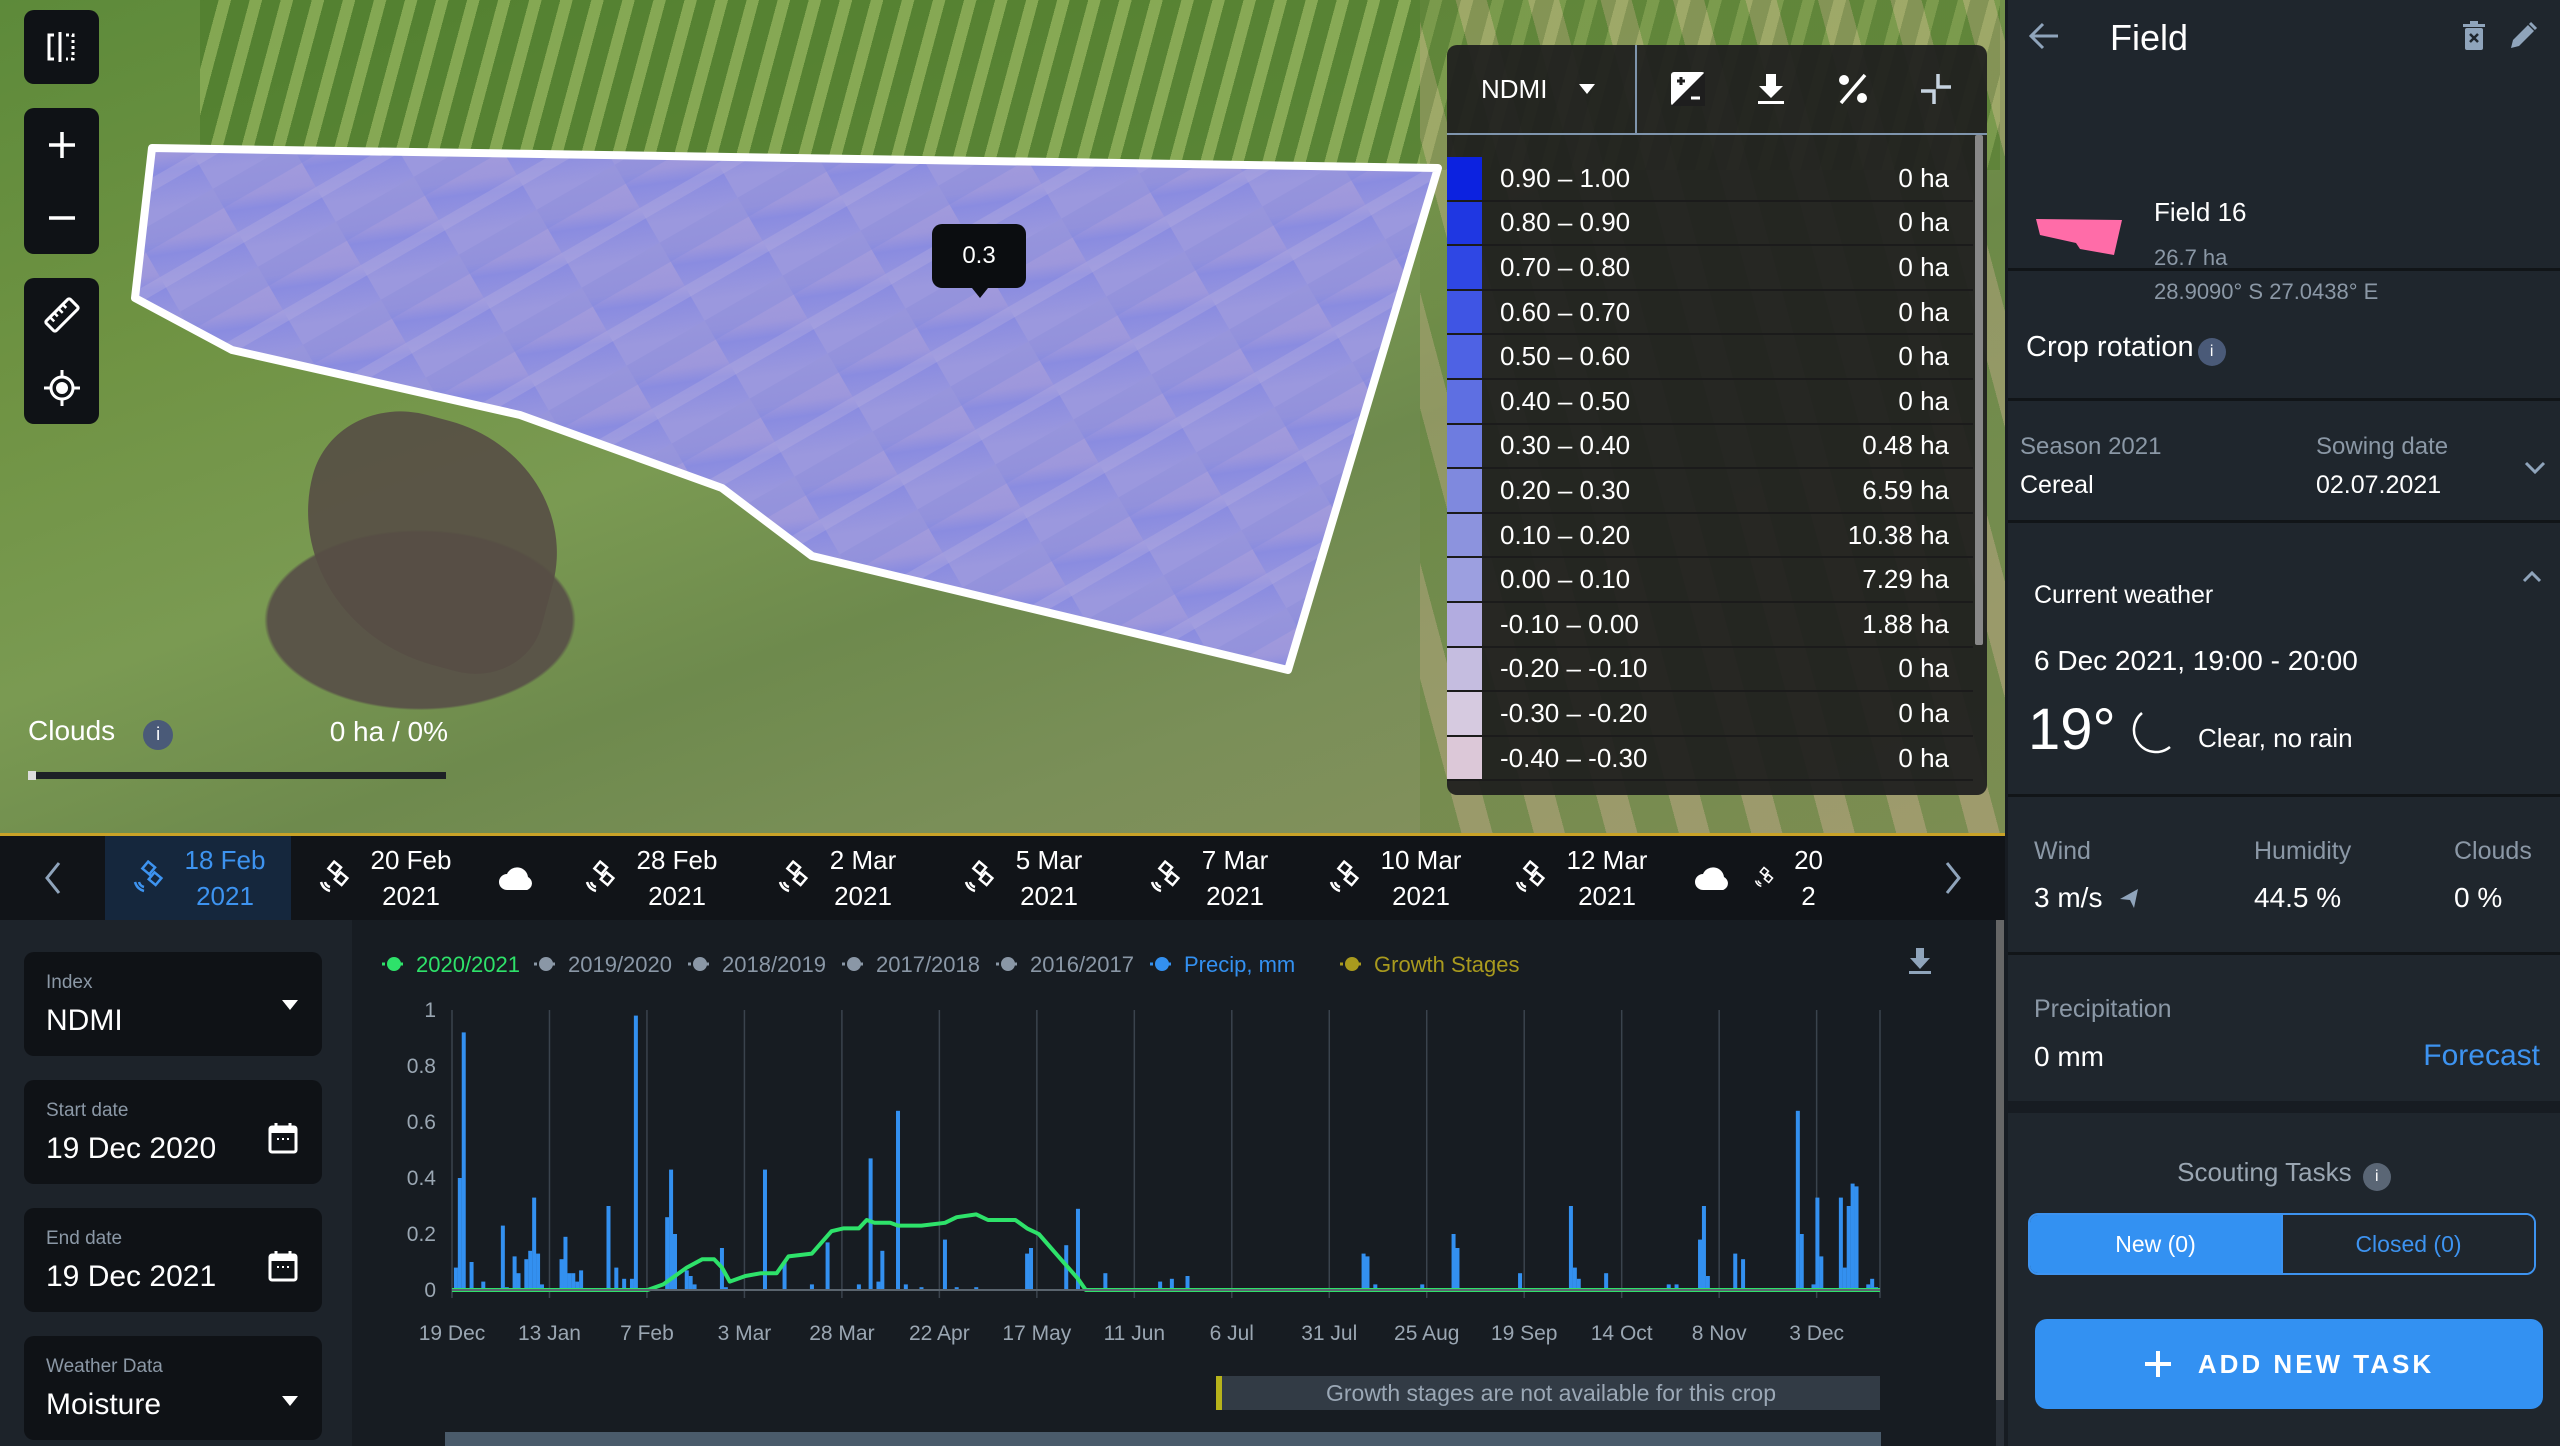 The width and height of the screenshot is (2560, 1446). I want to click on chart-legend-item: Growth Stages, so click(1430, 964).